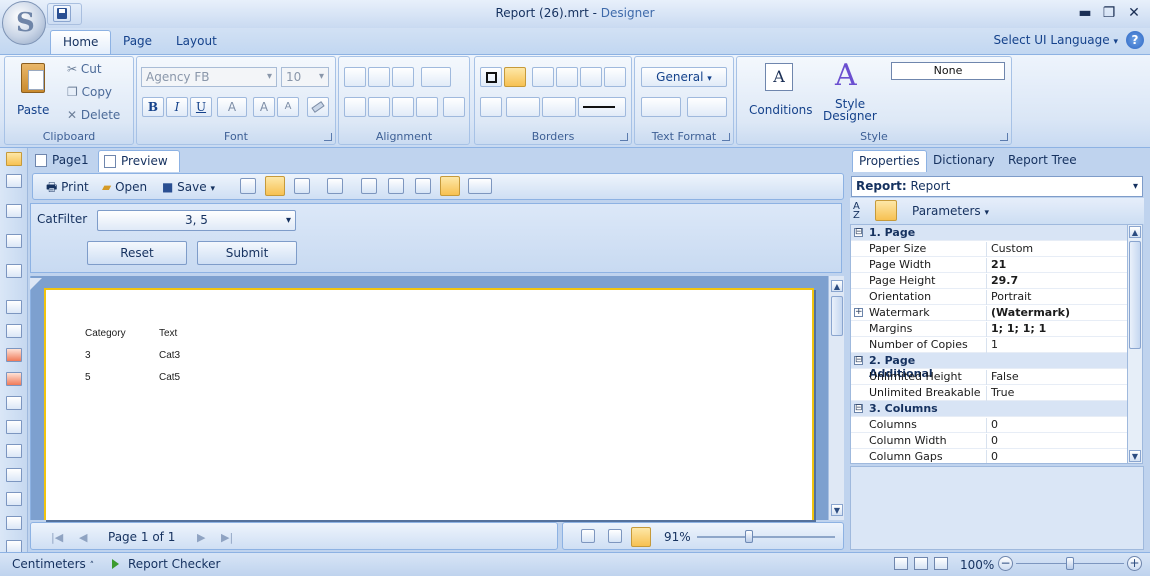  What do you see at coordinates (355, 107) in the screenshot?
I see `align-left-icon` at bounding box center [355, 107].